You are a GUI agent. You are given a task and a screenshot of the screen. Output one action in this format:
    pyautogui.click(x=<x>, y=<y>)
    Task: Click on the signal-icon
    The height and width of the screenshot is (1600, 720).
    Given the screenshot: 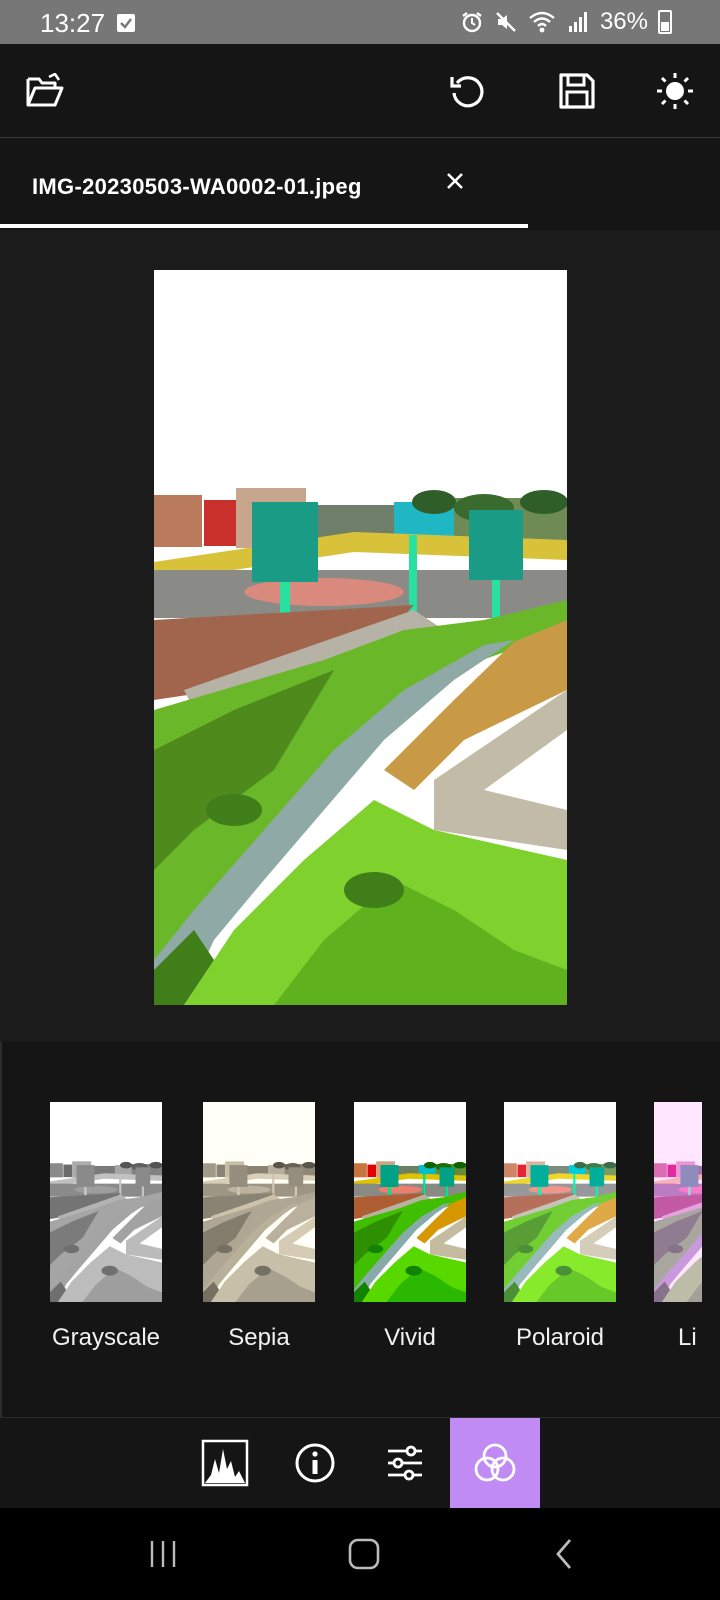 What is the action you would take?
    pyautogui.click(x=577, y=22)
    